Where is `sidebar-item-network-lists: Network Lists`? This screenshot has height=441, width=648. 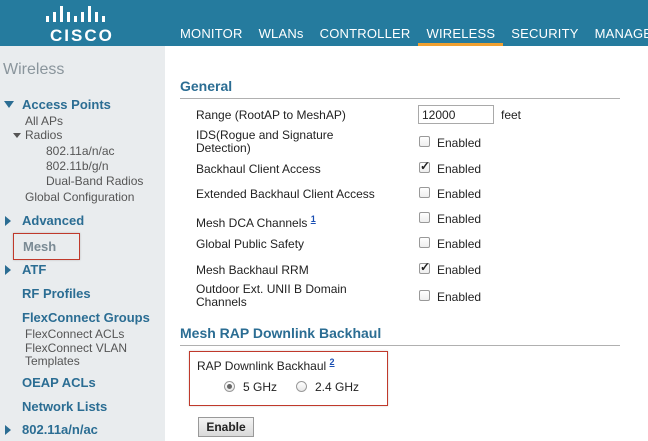 sidebar-item-network-lists: Network Lists is located at coordinates (64, 406).